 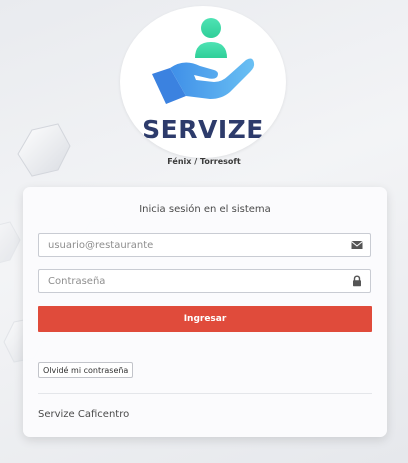 What do you see at coordinates (357, 281) in the screenshot?
I see `lock-icon` at bounding box center [357, 281].